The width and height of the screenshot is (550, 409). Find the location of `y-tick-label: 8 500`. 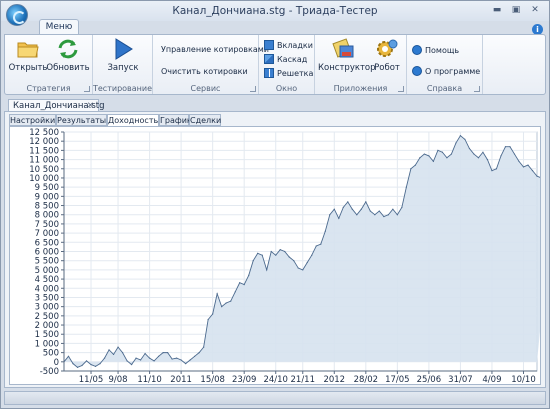

y-tick-label: 8 500 is located at coordinates (47, 207).